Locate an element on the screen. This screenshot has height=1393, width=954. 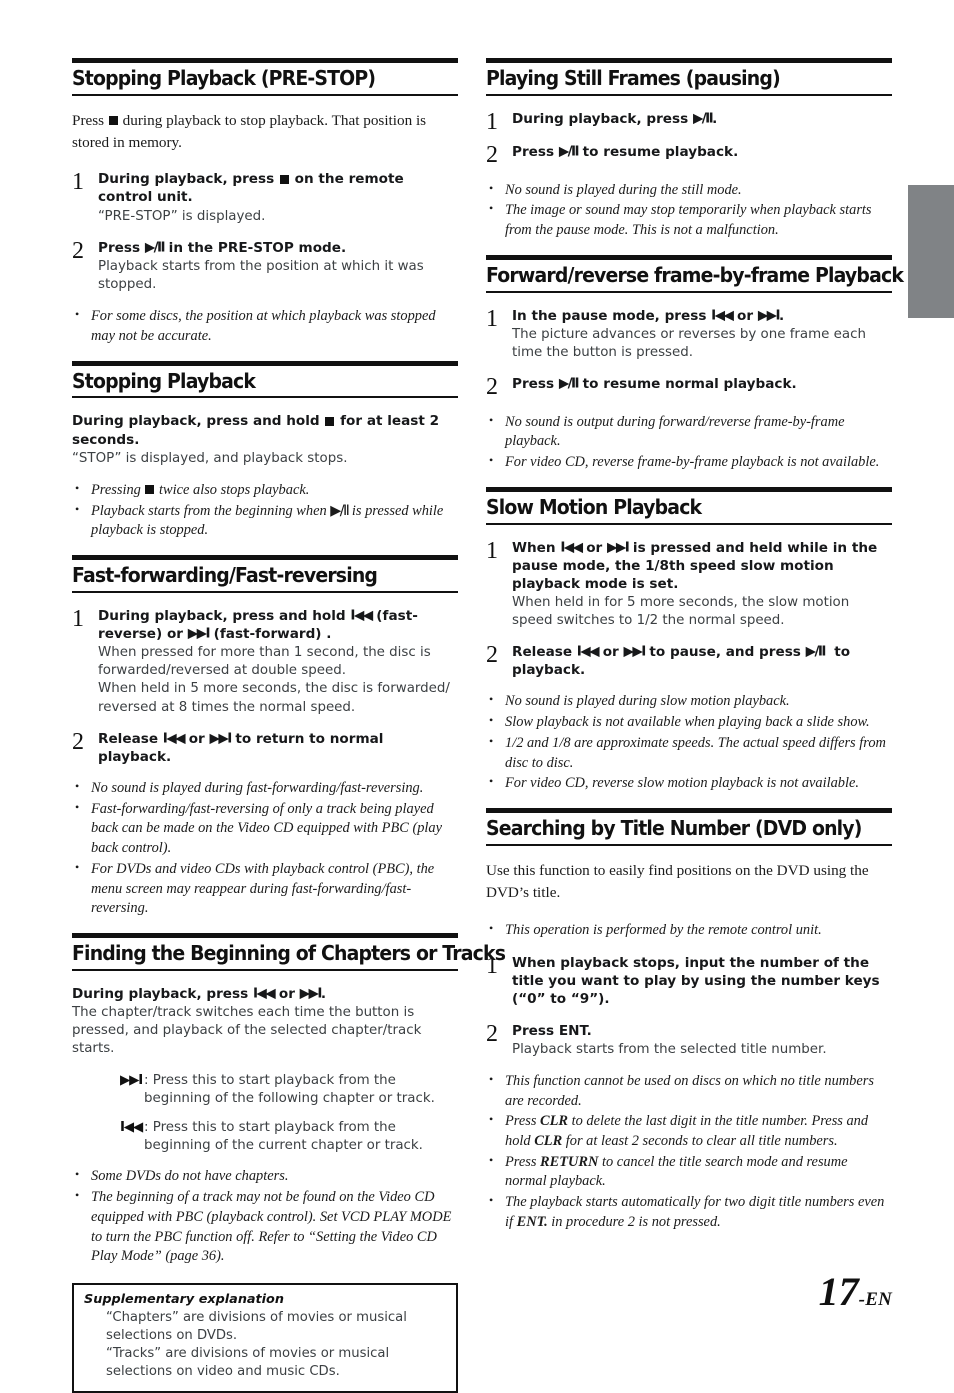
section-header: Playing Still Frames (pausing) is located at coordinates (689, 77).